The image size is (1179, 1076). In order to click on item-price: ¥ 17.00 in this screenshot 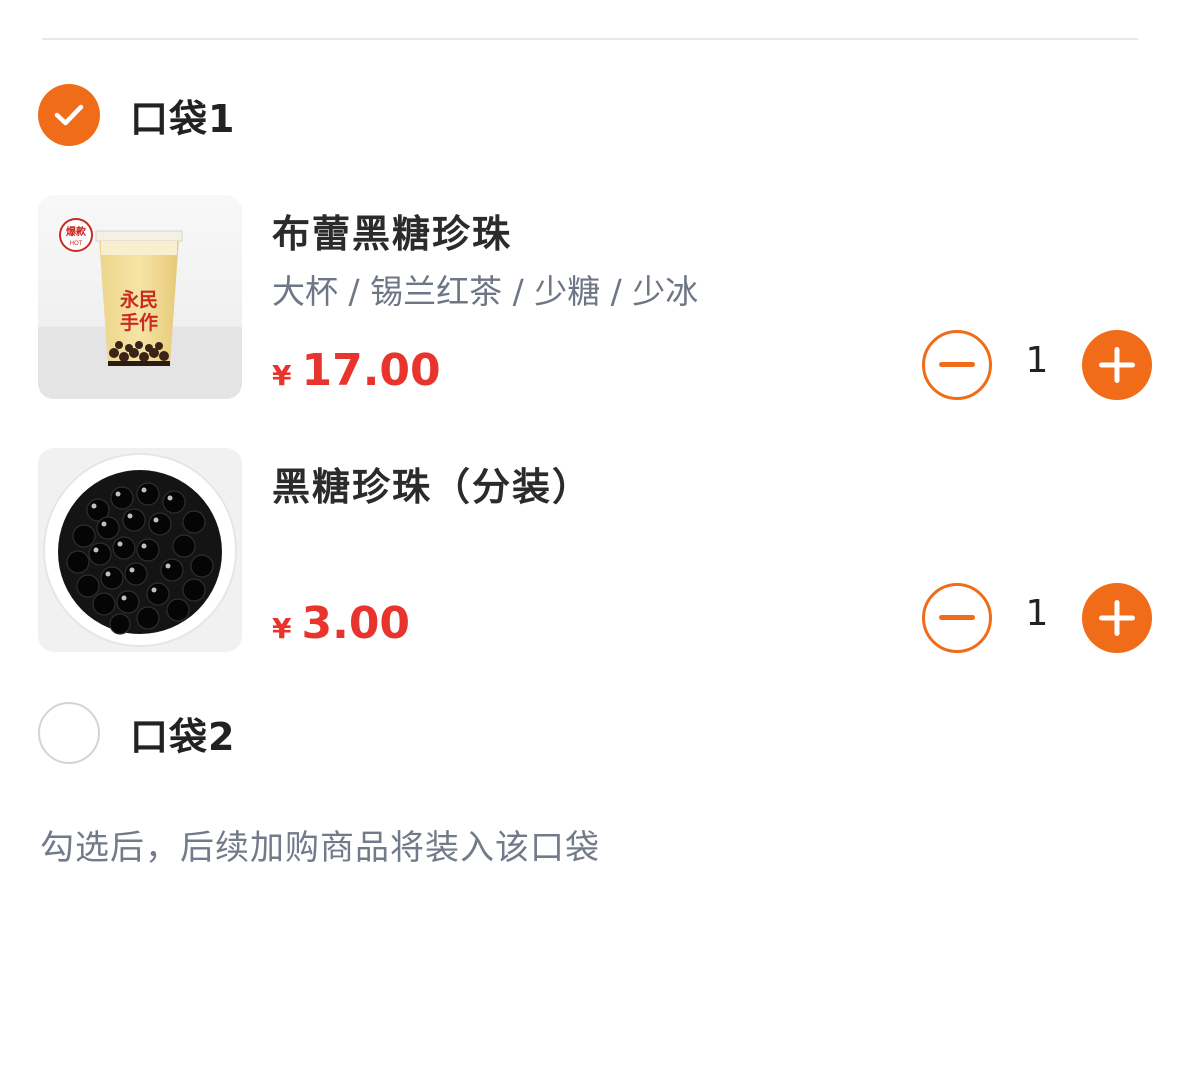, I will do `click(356, 370)`.